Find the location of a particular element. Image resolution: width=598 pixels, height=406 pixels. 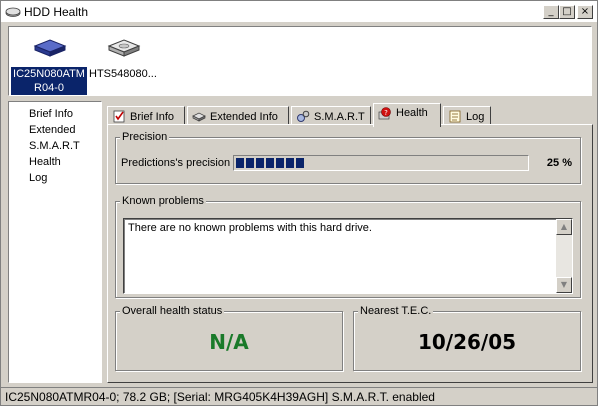

sidebar-item-health: Health is located at coordinates (55, 162).